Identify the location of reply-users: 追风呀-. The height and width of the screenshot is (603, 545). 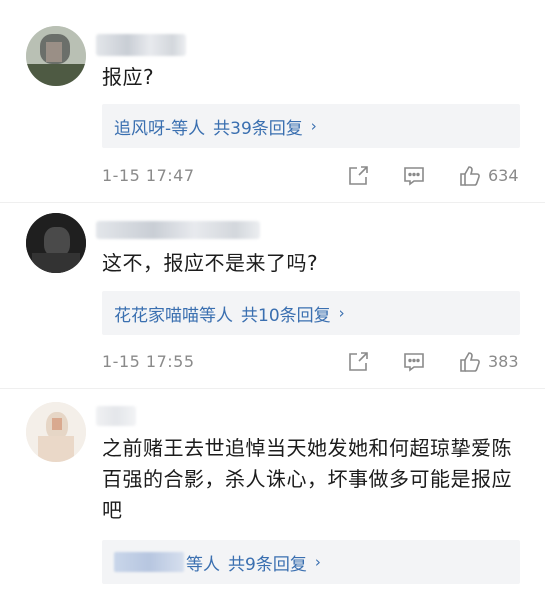
(143, 128).